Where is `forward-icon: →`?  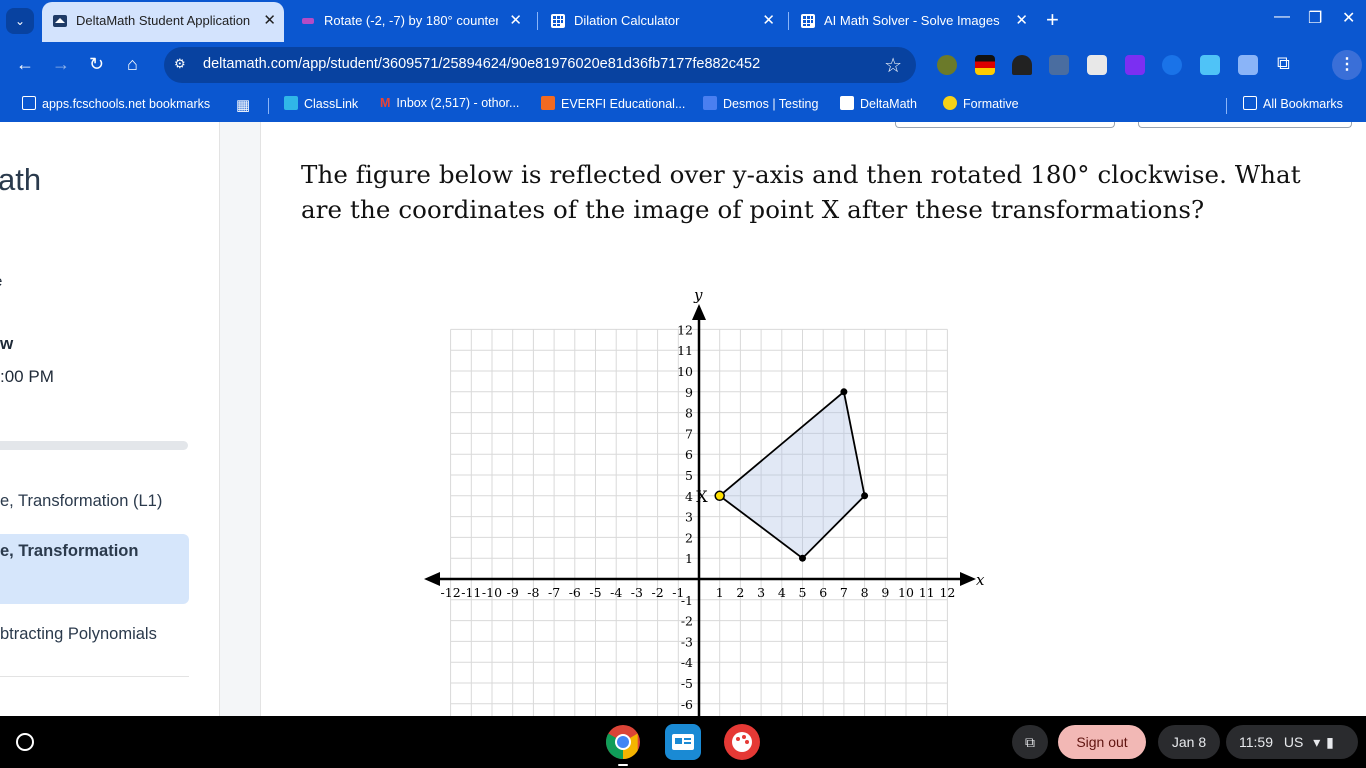
forward-icon: → is located at coordinates (61, 64).